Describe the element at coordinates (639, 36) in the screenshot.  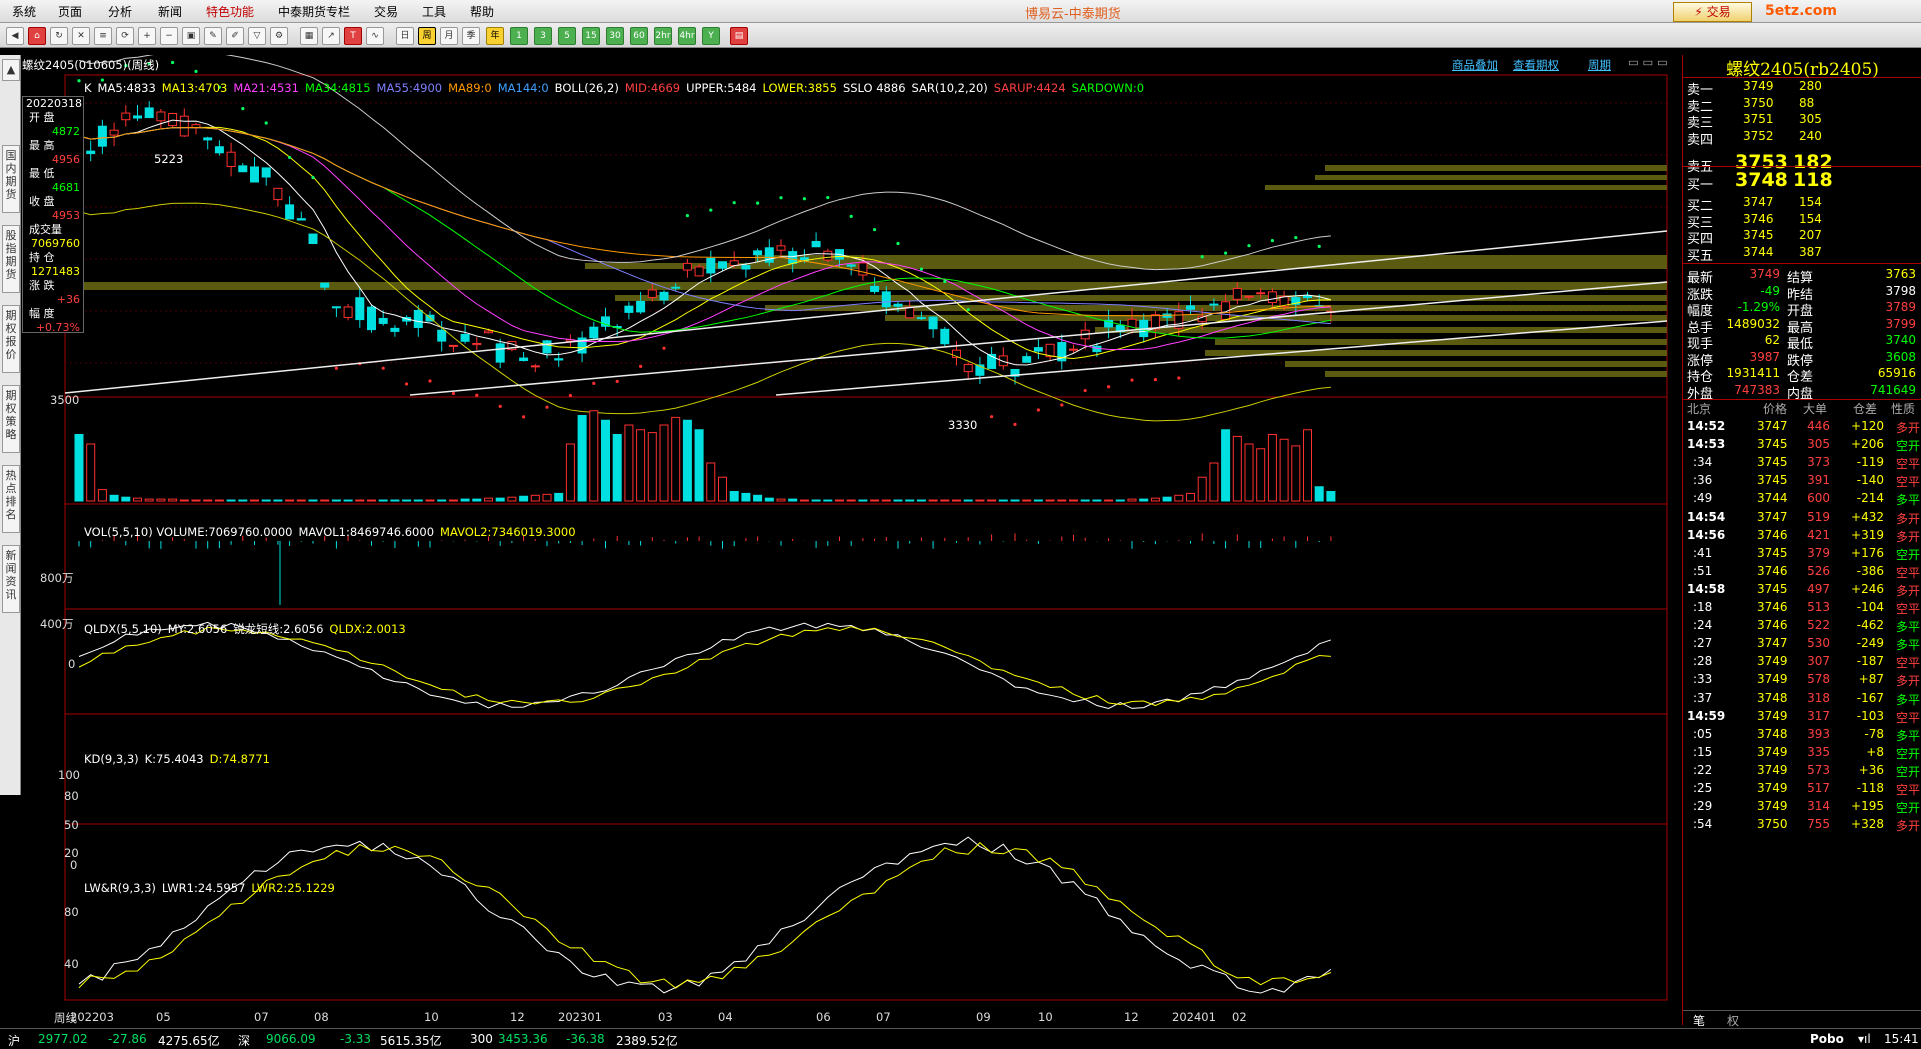
I see `period-60-button: 60` at that location.